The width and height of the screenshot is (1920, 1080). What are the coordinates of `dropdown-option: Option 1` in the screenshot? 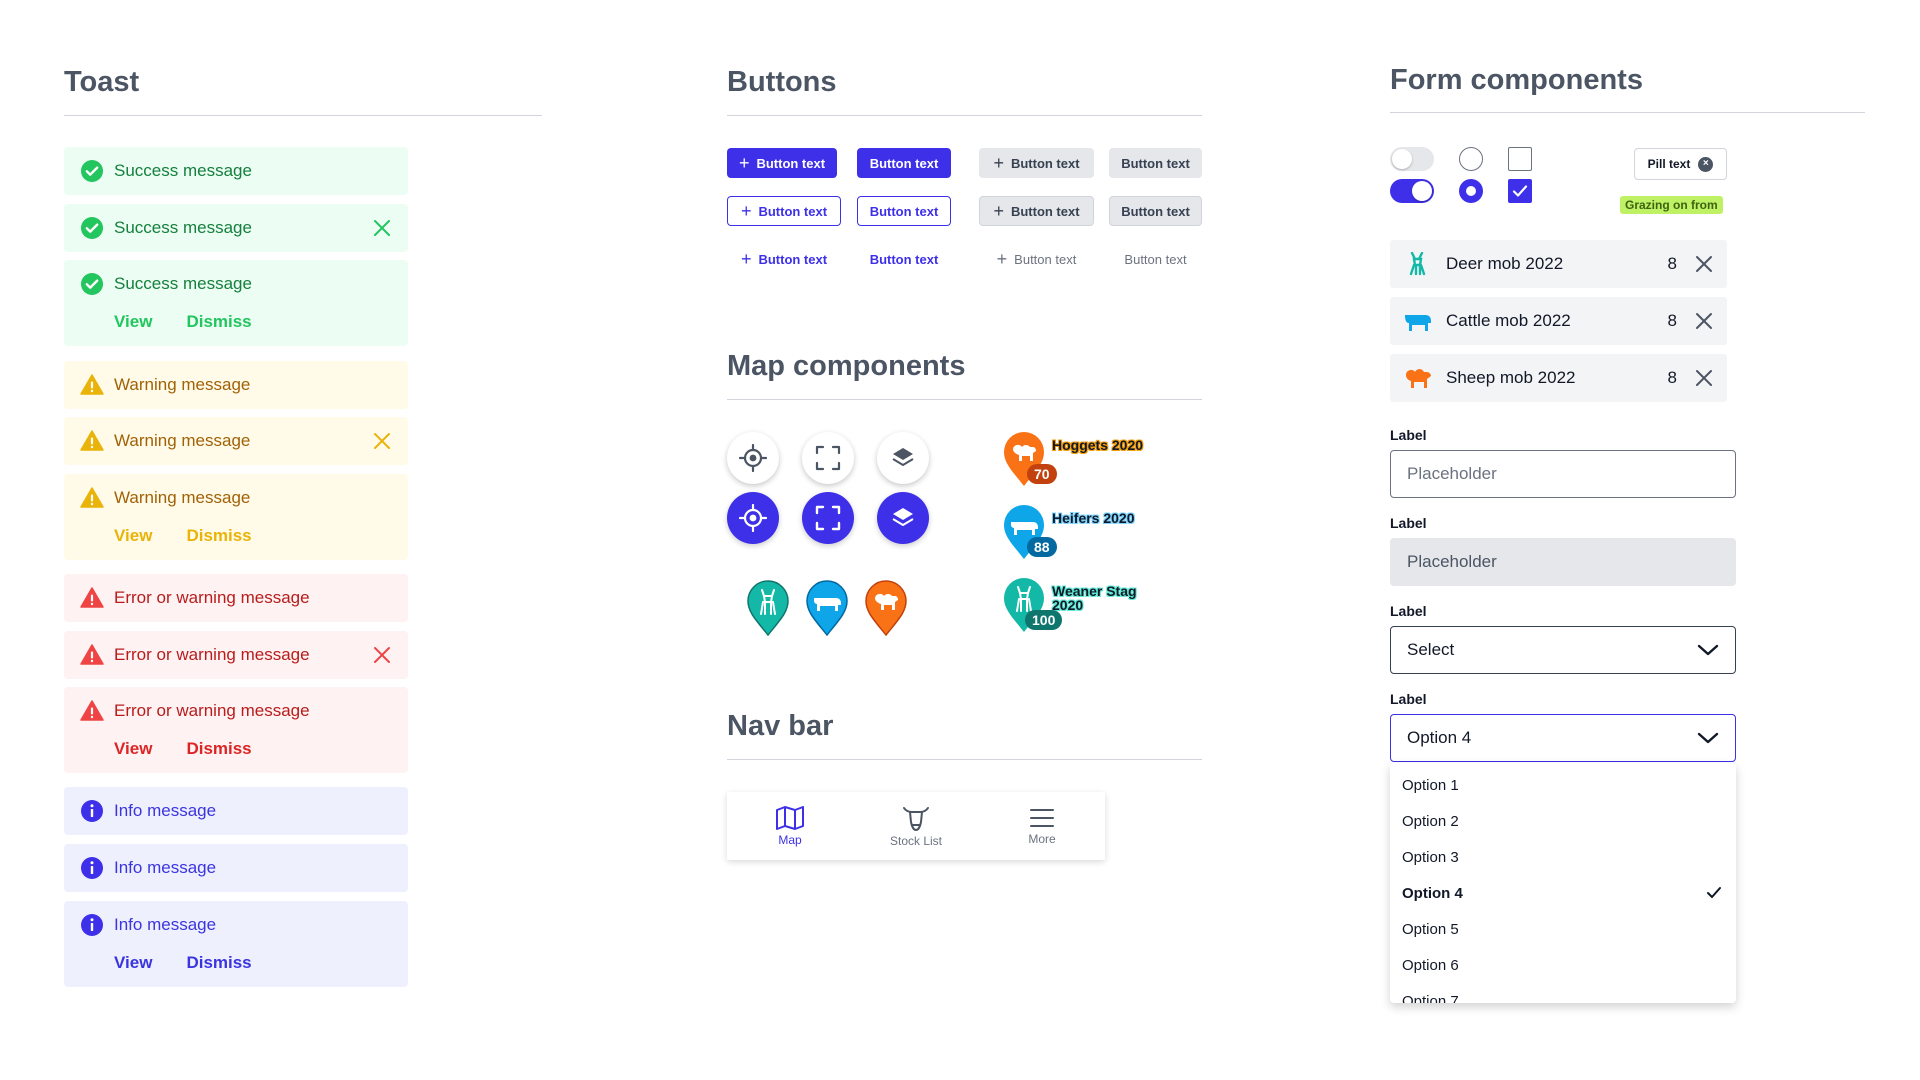 It's located at (1563, 785).